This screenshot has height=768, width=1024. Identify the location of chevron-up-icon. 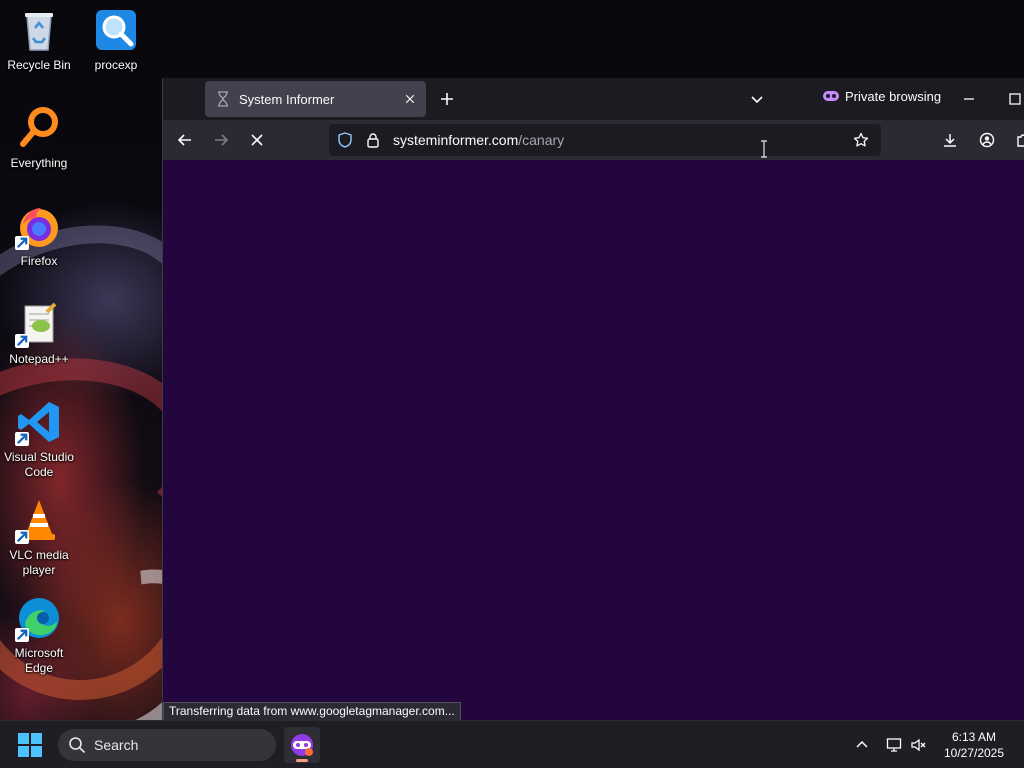
(862, 744).